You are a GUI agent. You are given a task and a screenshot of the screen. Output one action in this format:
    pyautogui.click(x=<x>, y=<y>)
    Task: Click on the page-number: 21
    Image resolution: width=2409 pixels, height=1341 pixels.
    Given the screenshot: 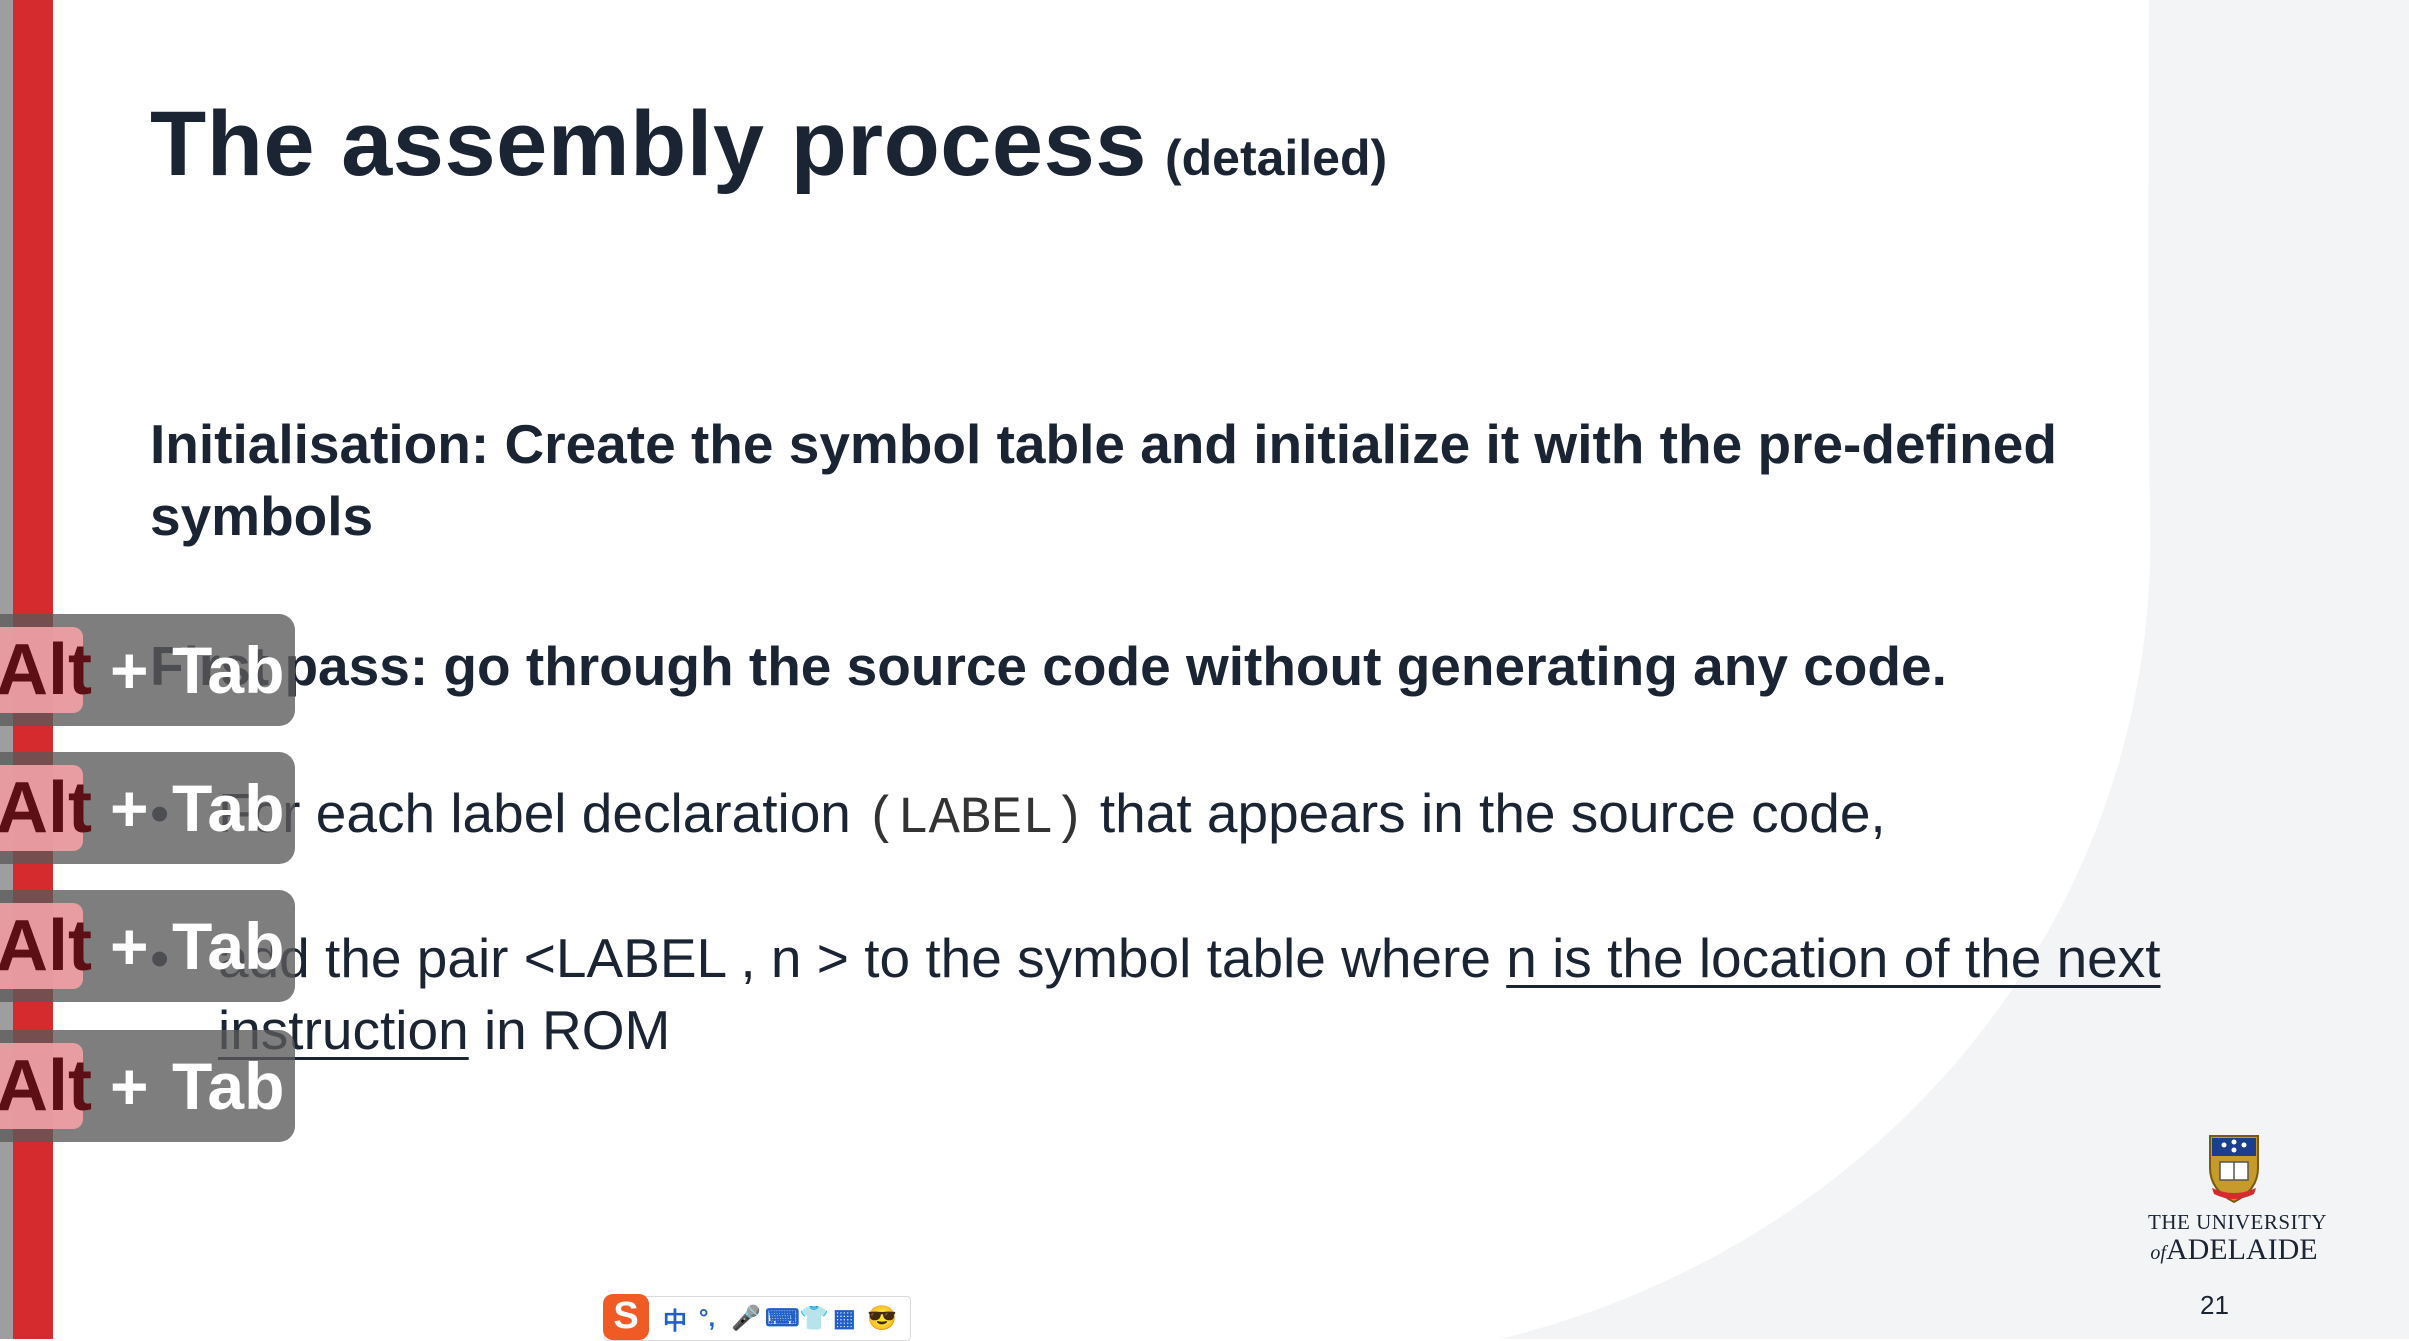 What is the action you would take?
    pyautogui.click(x=2214, y=1305)
    